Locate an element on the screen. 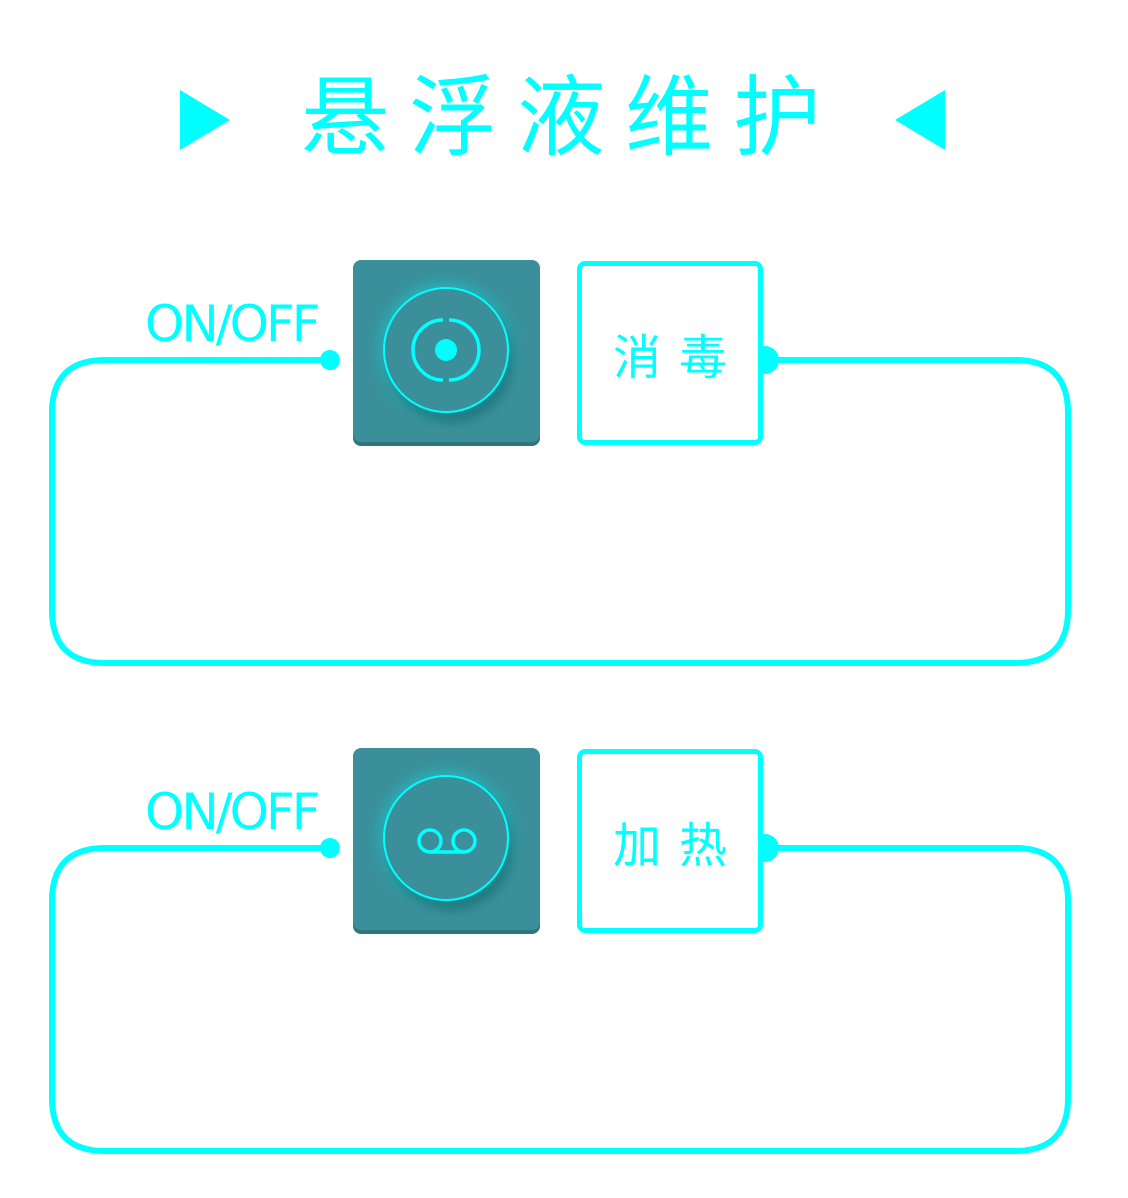 The width and height of the screenshot is (1128, 1198). triangle-left-icon is located at coordinates (920, 120).